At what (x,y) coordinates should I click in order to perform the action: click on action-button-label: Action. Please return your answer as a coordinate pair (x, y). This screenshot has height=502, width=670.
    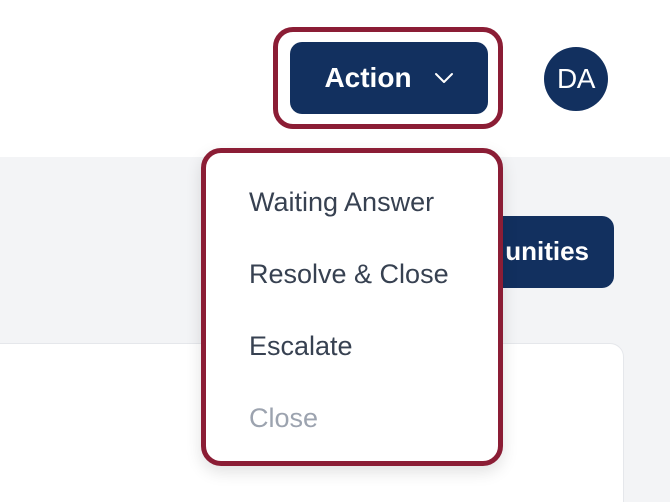
    Looking at the image, I should click on (368, 77).